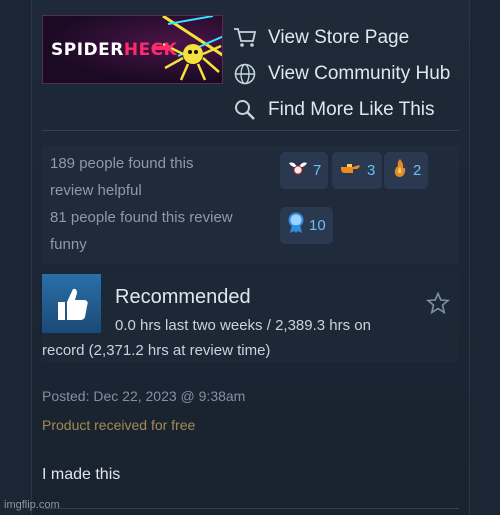  What do you see at coordinates (243, 325) in the screenshot?
I see `review-hours-line1: 0.0 hrs last two weeks / 2,389.3 hrs on` at bounding box center [243, 325].